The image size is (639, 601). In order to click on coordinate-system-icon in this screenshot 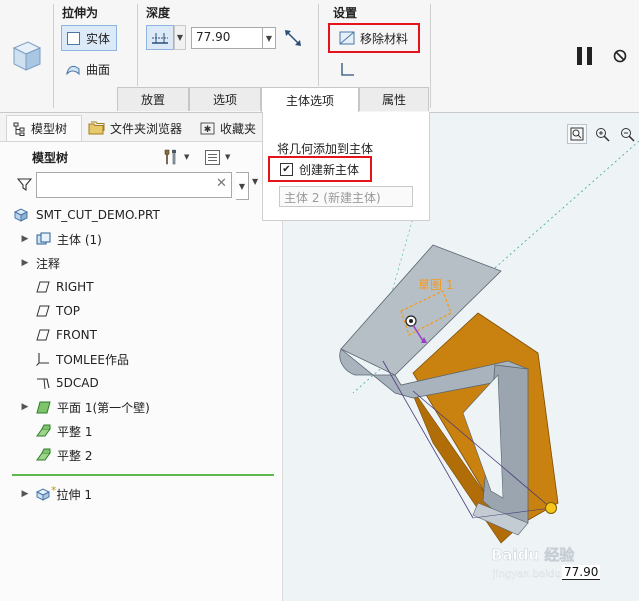, I will do `click(42, 359)`.